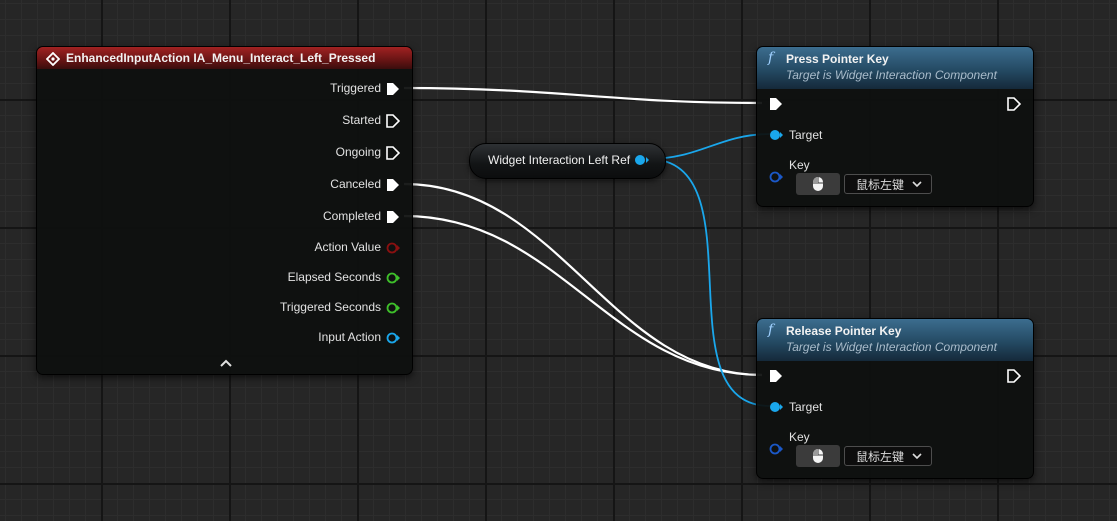  Describe the element at coordinates (844, 331) in the screenshot. I see `release-node-title: Release Pointer Key` at that location.